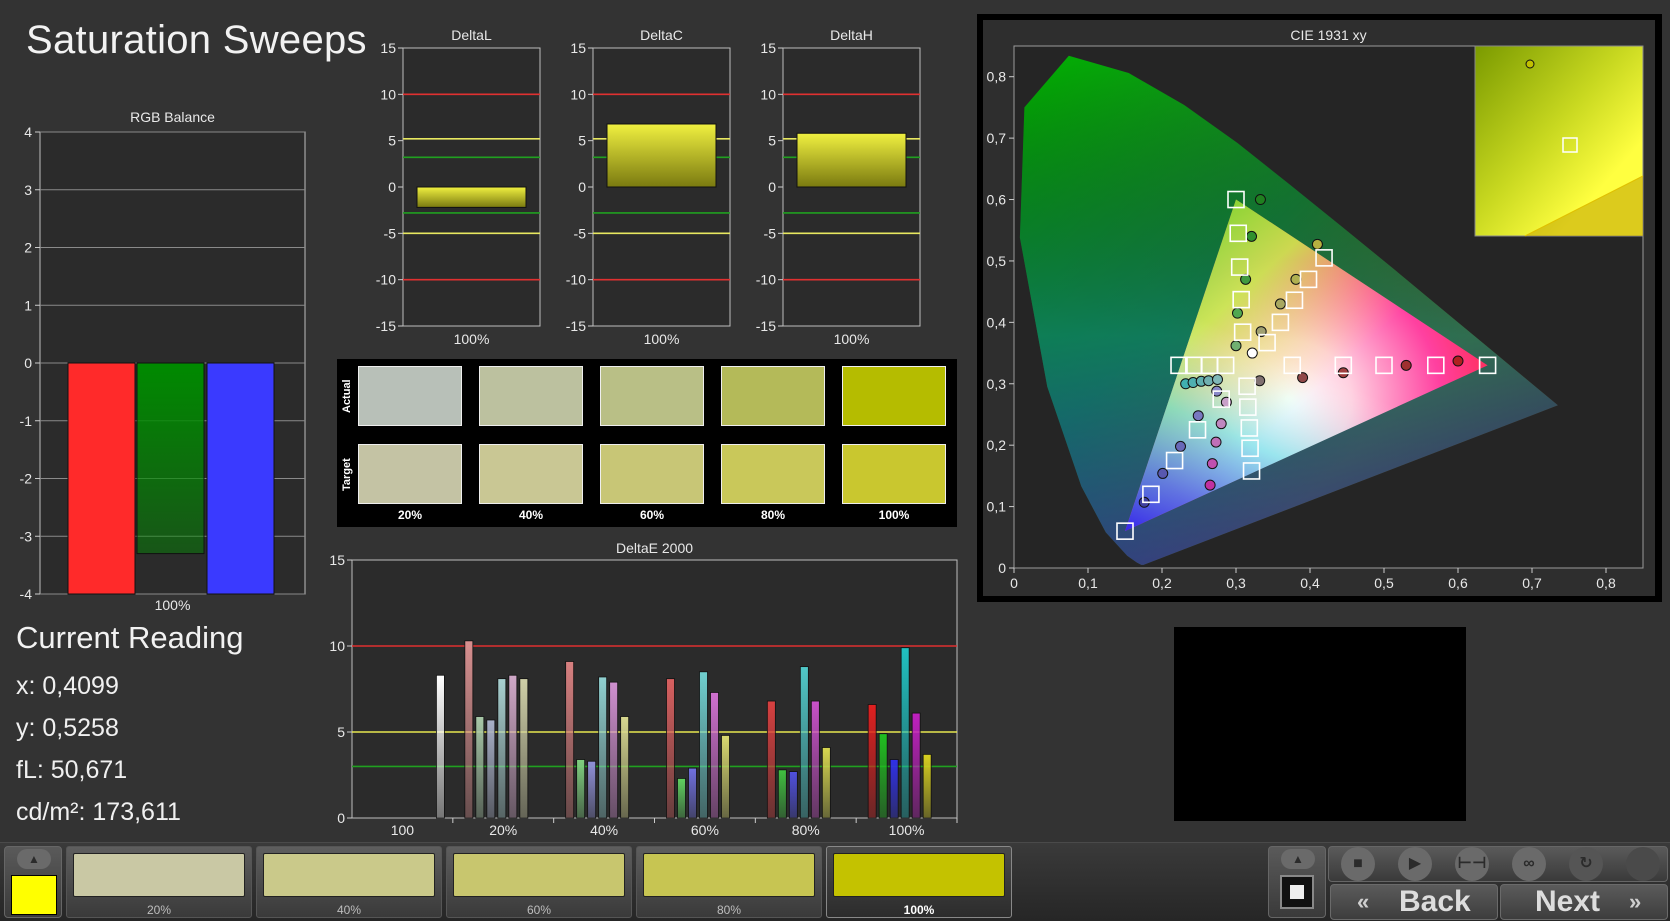 The width and height of the screenshot is (1670, 921). What do you see at coordinates (34, 895) in the screenshot?
I see `current-color-swatch` at bounding box center [34, 895].